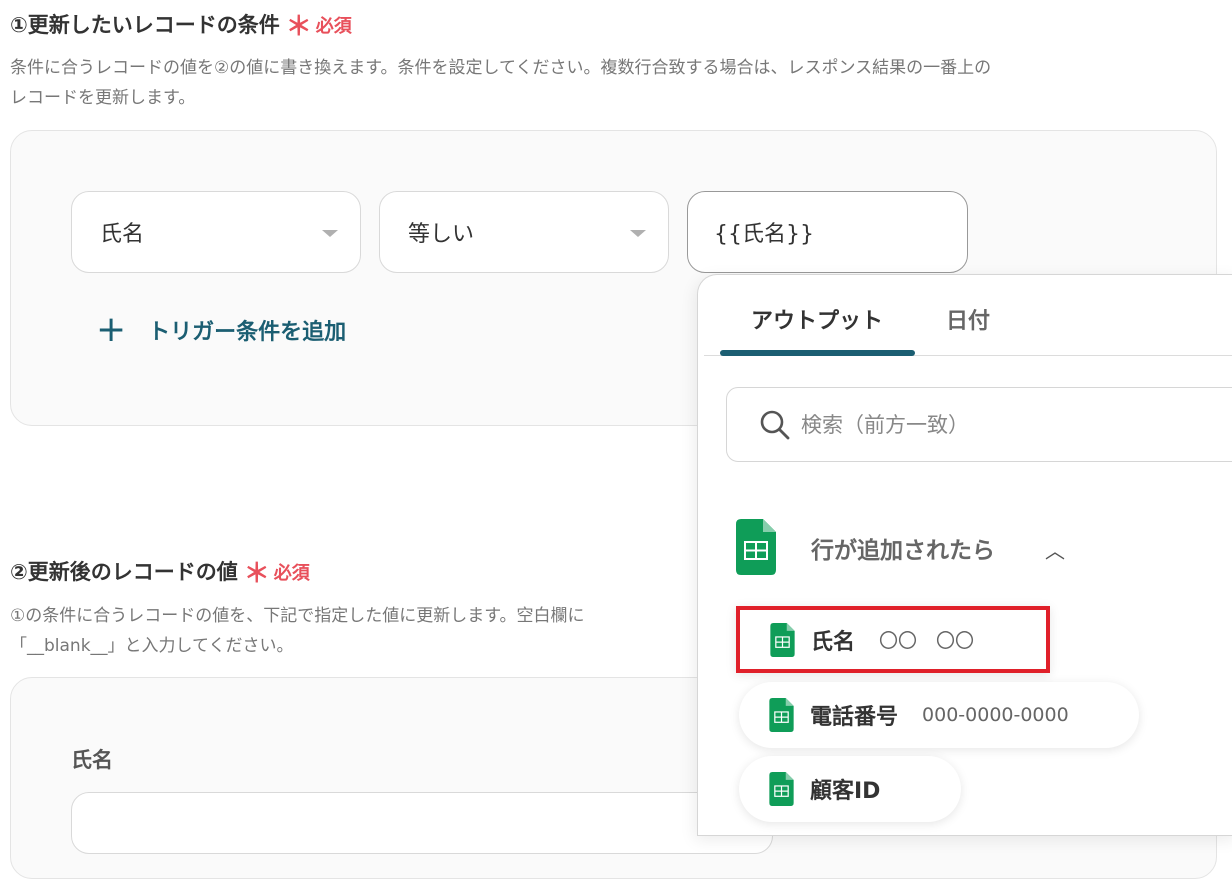 The image size is (1232, 879). I want to click on section2-description-line2: 「__blank__」と入力してください。, so click(152, 646).